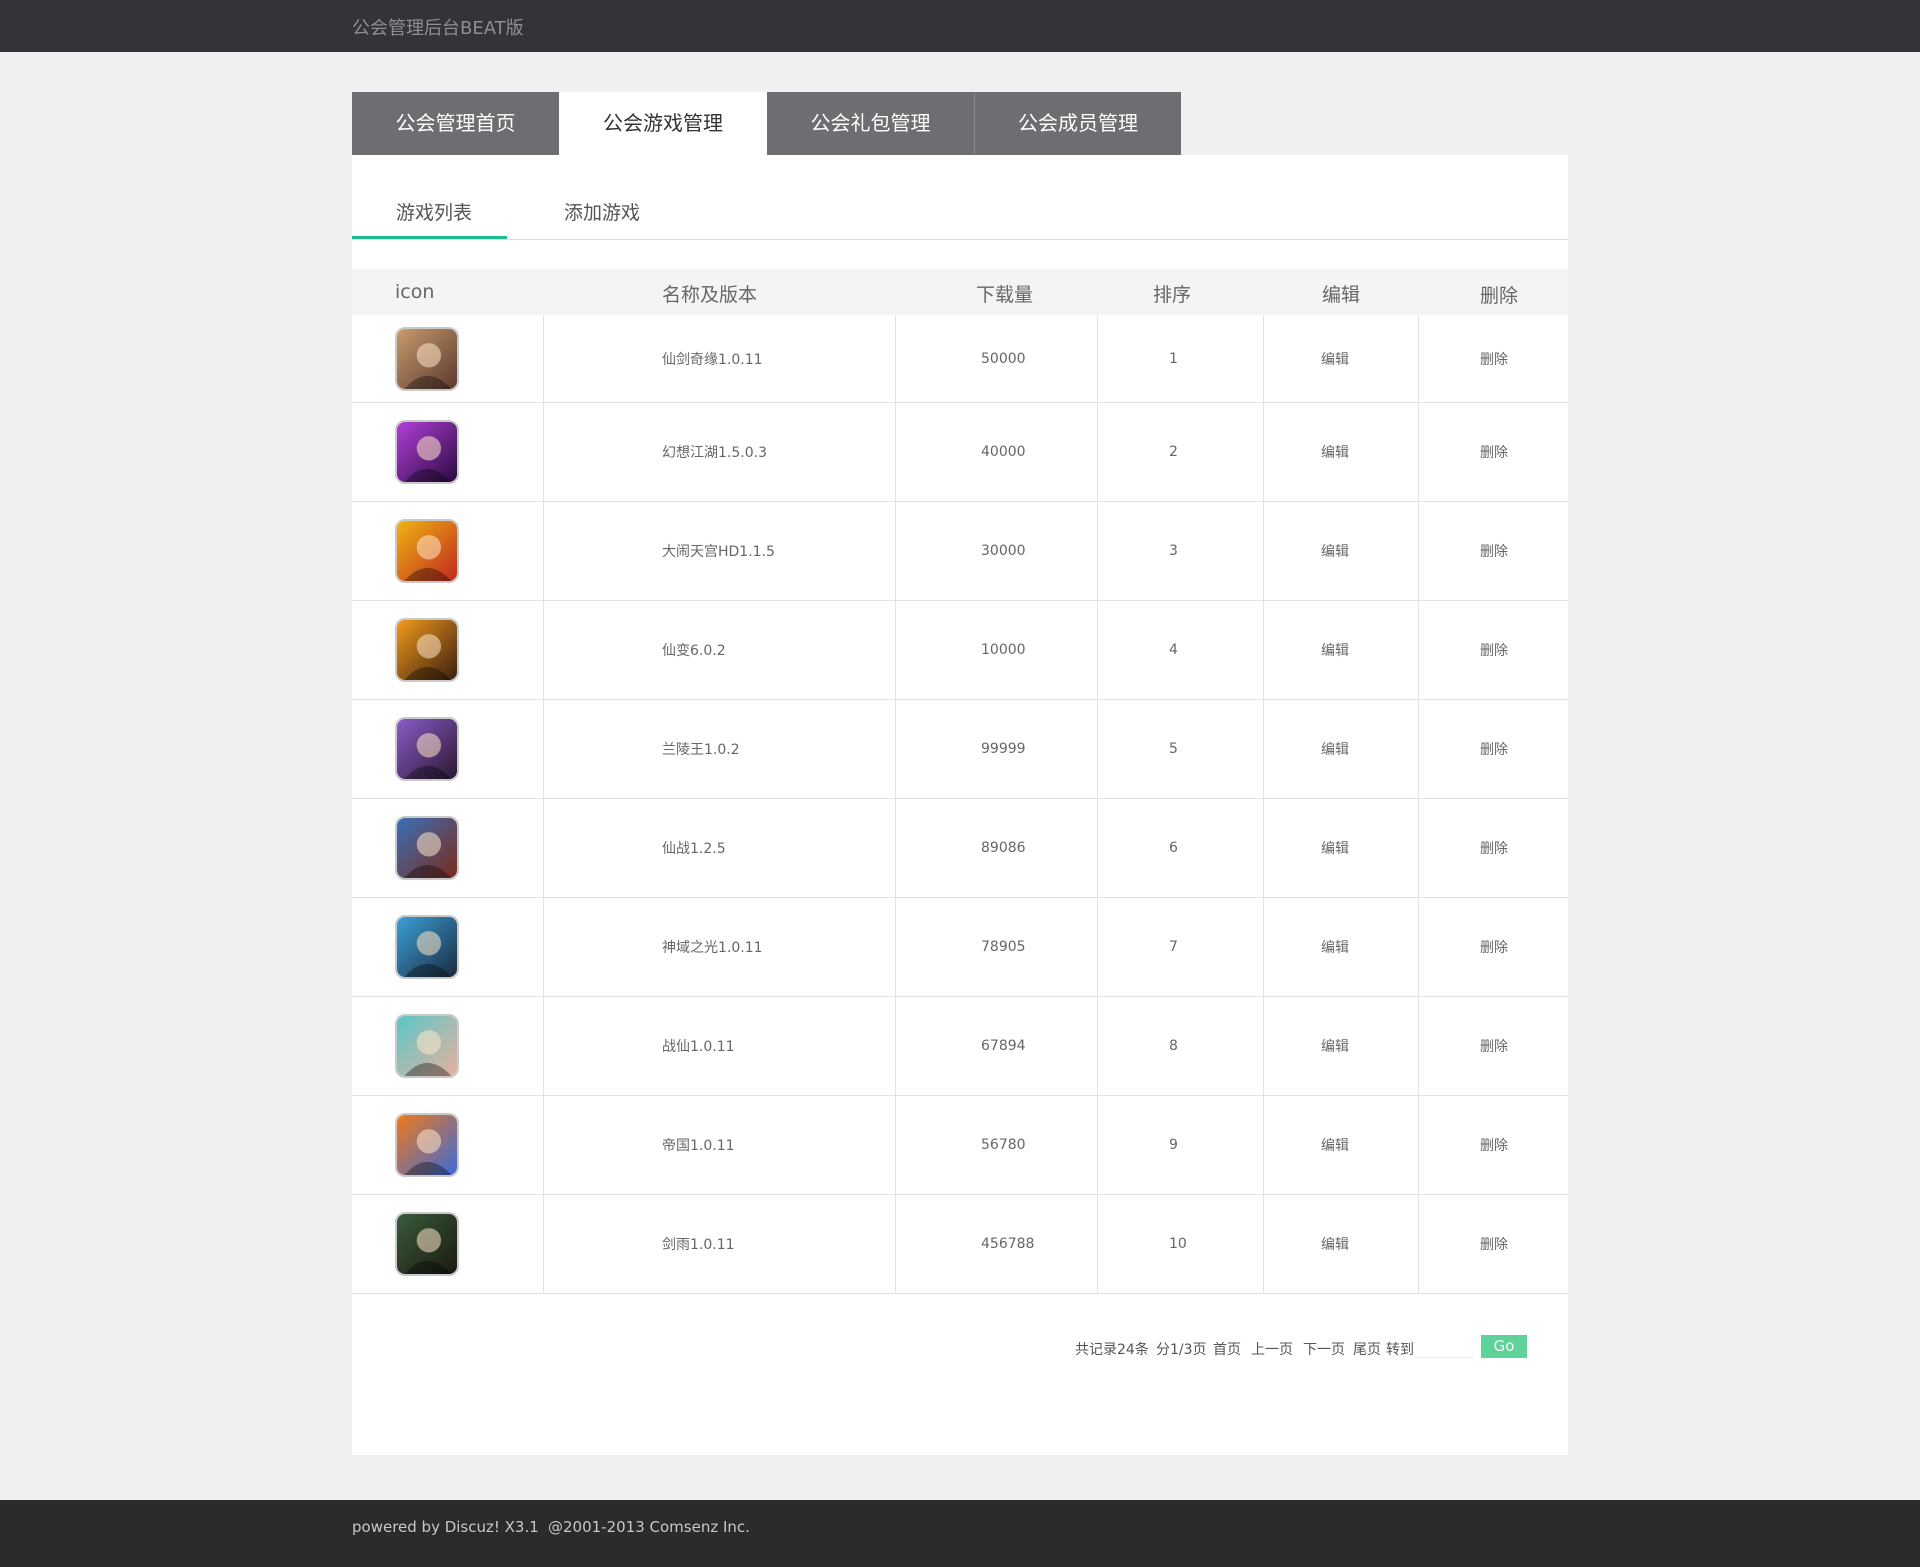 Image resolution: width=1920 pixels, height=1567 pixels. What do you see at coordinates (960, 197) in the screenshot?
I see `sub-tabs: 游戏列表 添加游戏` at bounding box center [960, 197].